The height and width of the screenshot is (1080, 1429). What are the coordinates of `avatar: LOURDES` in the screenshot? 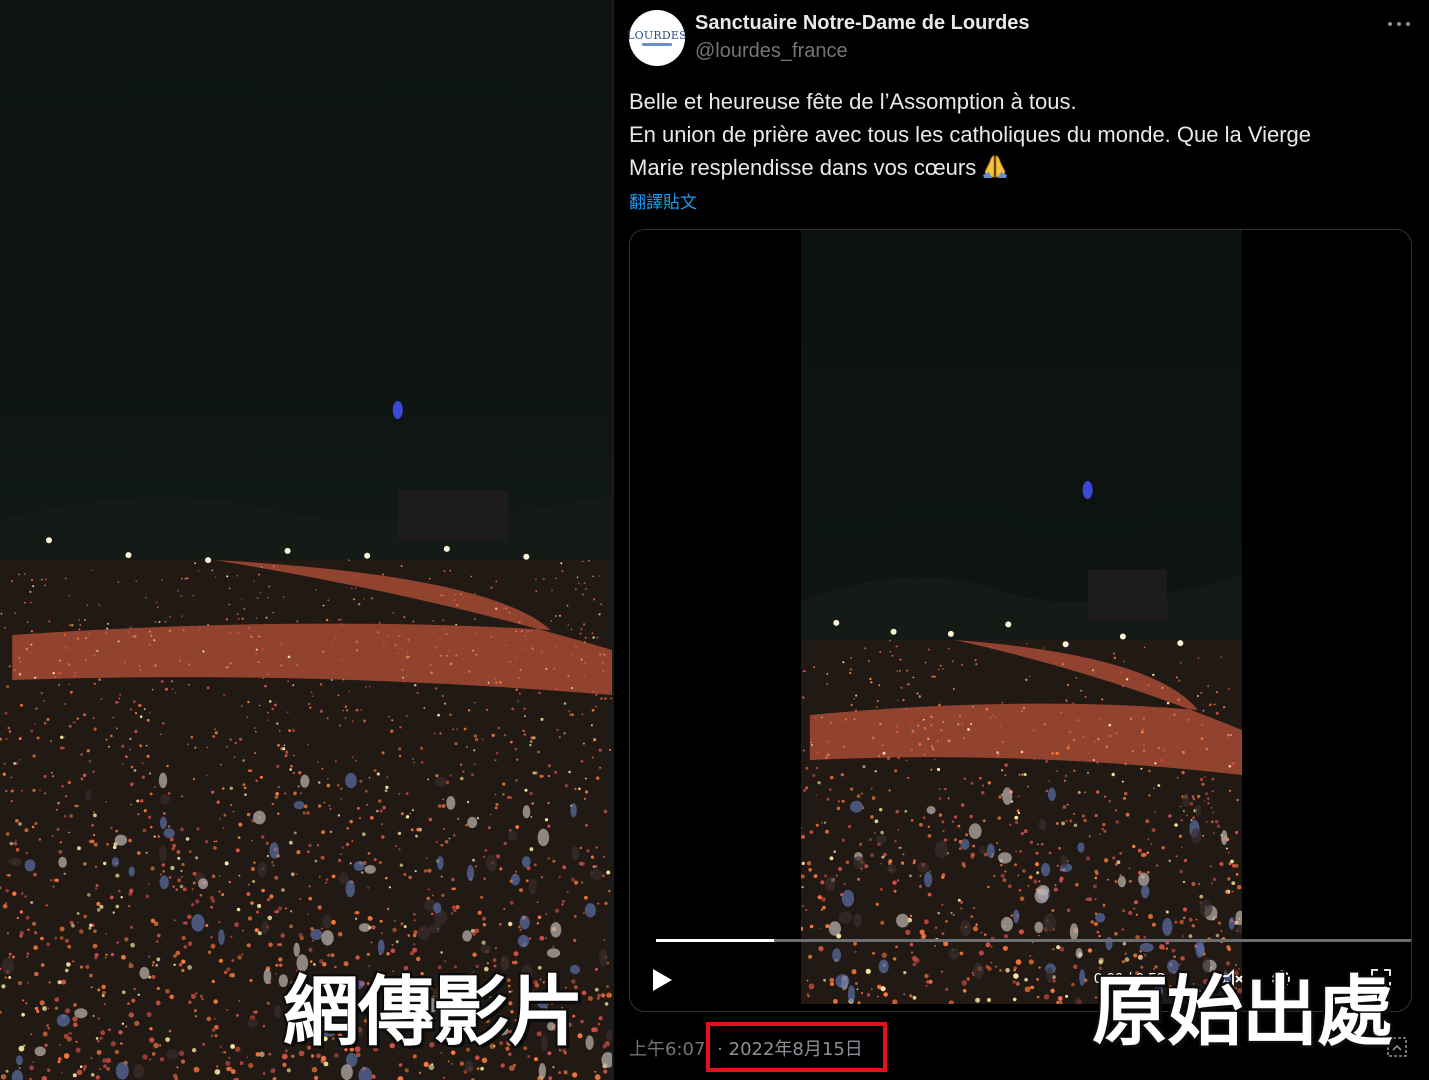 It's located at (657, 38).